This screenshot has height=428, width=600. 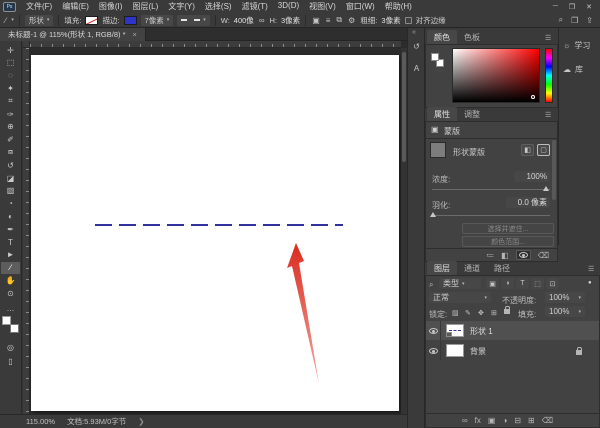 What do you see at coordinates (39, 20) in the screenshot?
I see `tool-mode-select: 形状 ▾` at bounding box center [39, 20].